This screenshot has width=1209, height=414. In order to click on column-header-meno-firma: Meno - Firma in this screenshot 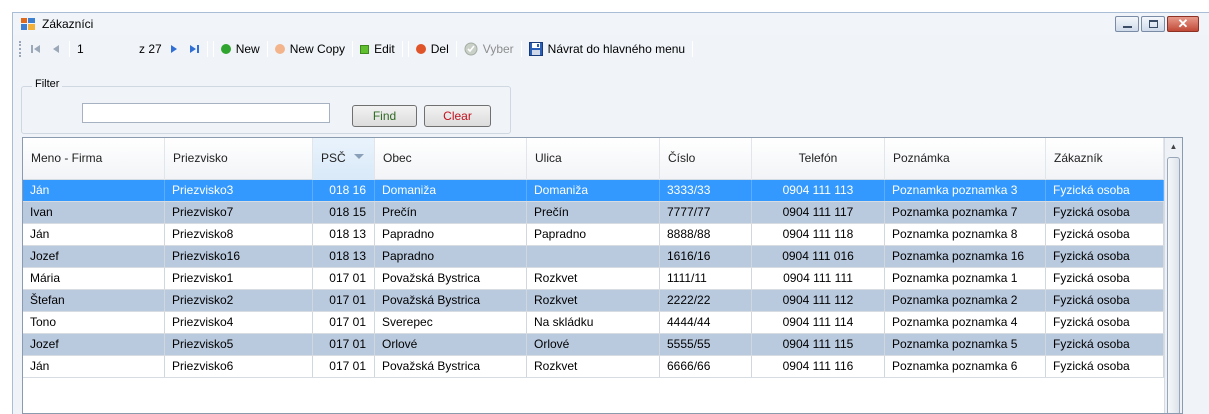, I will do `click(94, 159)`.